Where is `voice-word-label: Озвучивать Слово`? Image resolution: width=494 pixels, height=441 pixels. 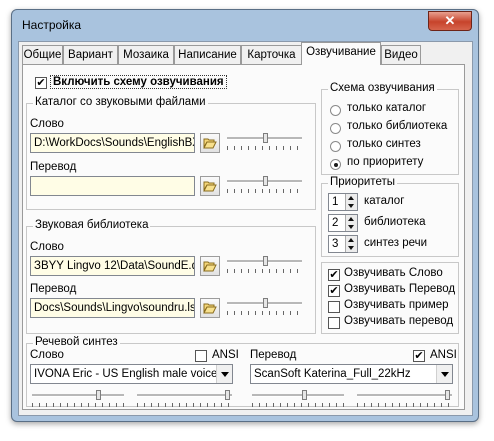
voice-word-label: Озвучивать Слово is located at coordinates (393, 273).